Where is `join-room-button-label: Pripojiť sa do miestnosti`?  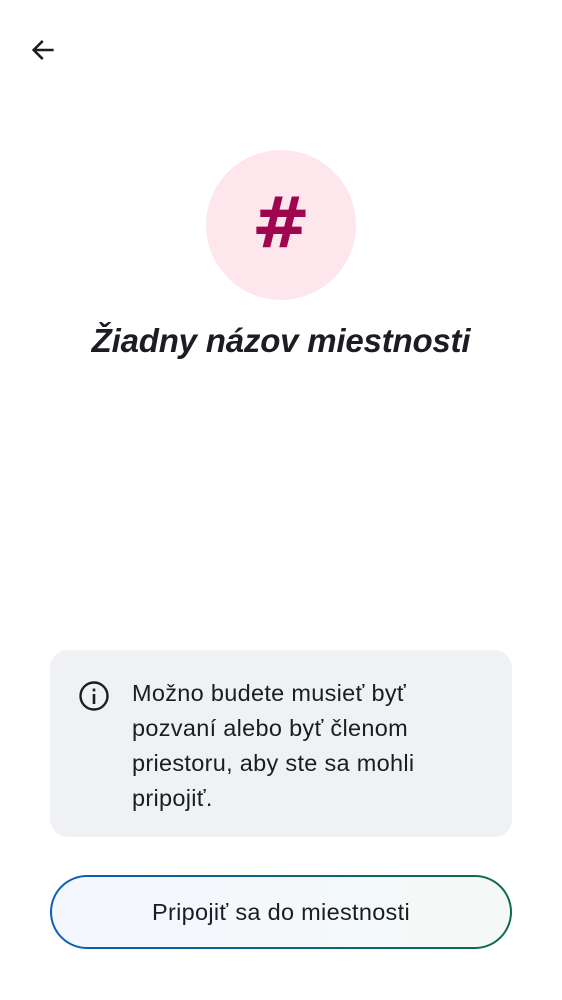 join-room-button-label: Pripojiť sa do miestnosti is located at coordinates (281, 911).